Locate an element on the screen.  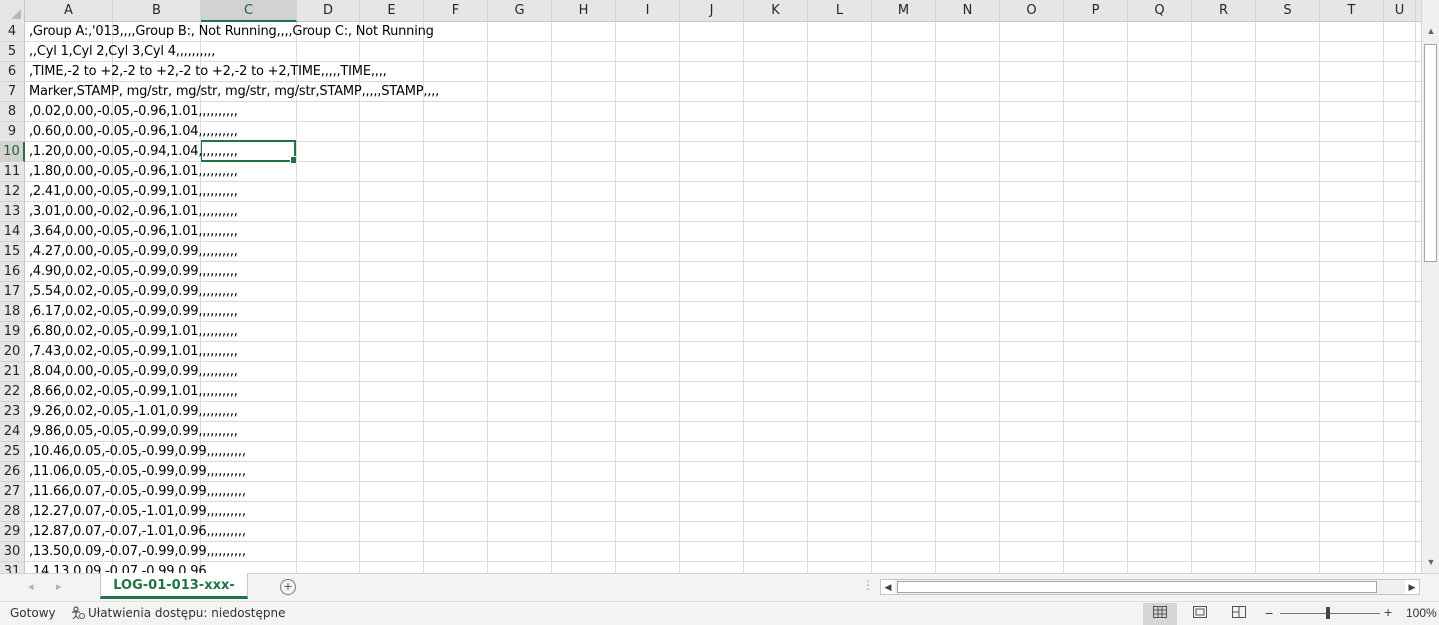
row-header-4: 4 is located at coordinates (12, 32).